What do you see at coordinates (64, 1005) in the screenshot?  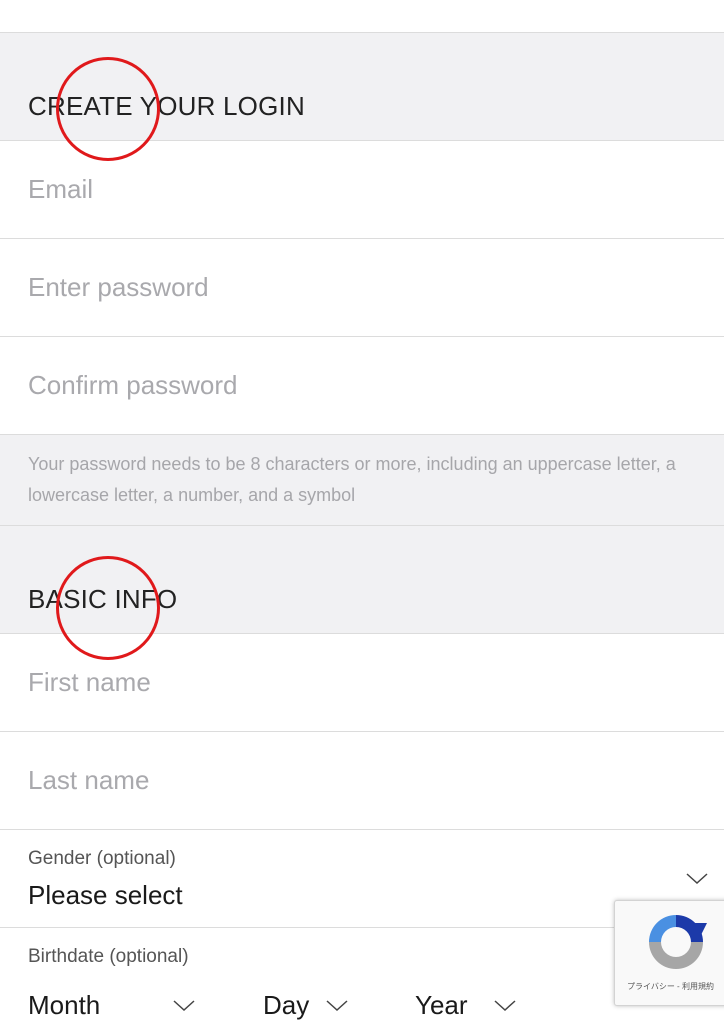 I see `birth-month-value: Month` at bounding box center [64, 1005].